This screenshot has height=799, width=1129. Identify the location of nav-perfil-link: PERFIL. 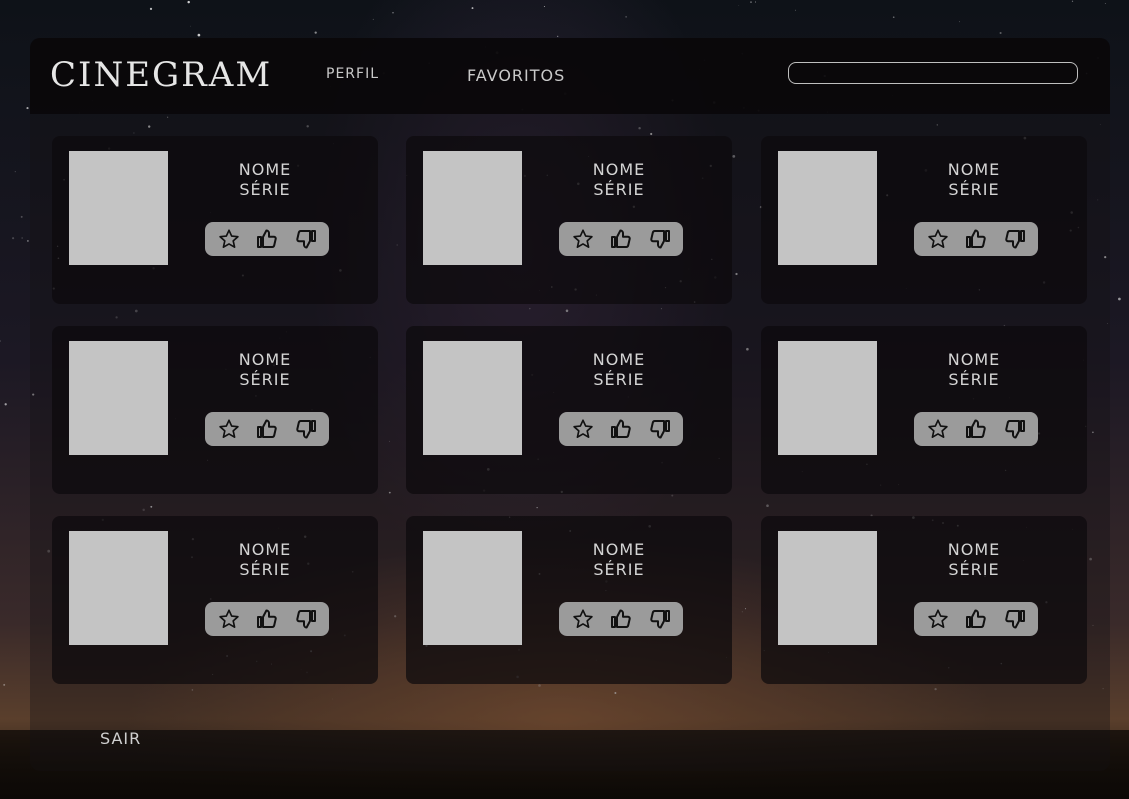
(352, 74).